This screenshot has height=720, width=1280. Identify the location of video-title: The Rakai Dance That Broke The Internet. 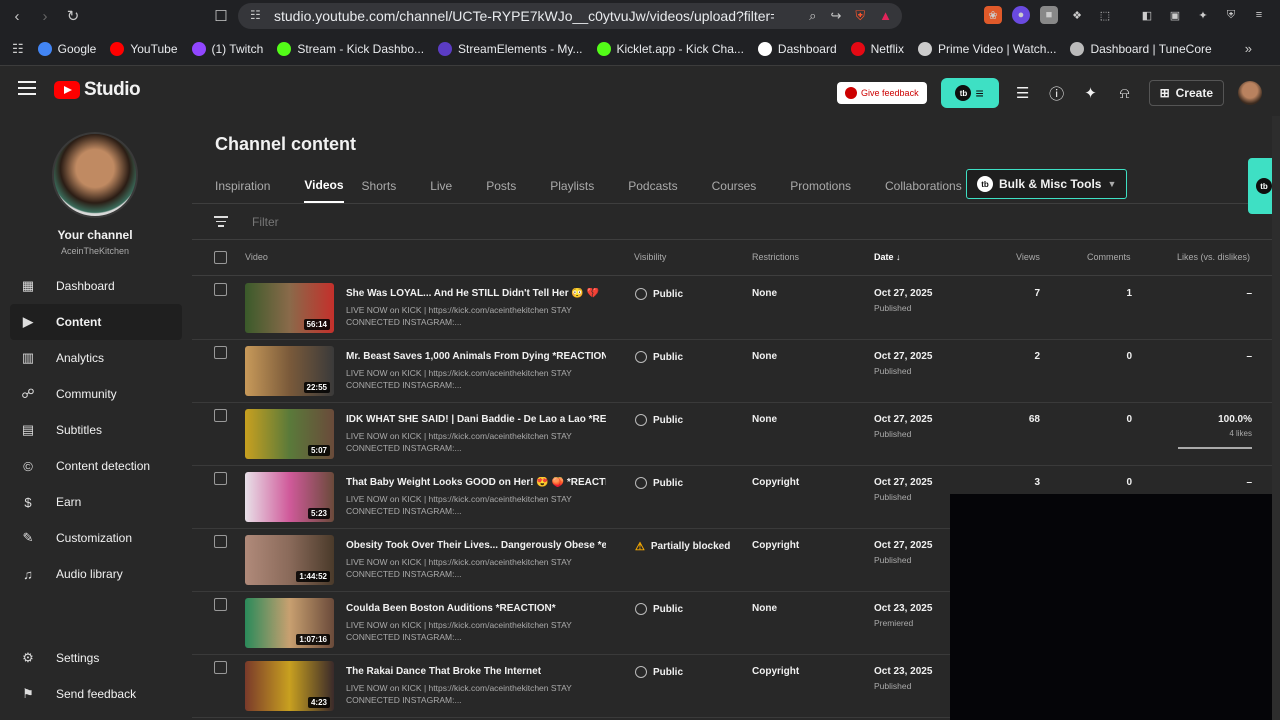
(476, 671).